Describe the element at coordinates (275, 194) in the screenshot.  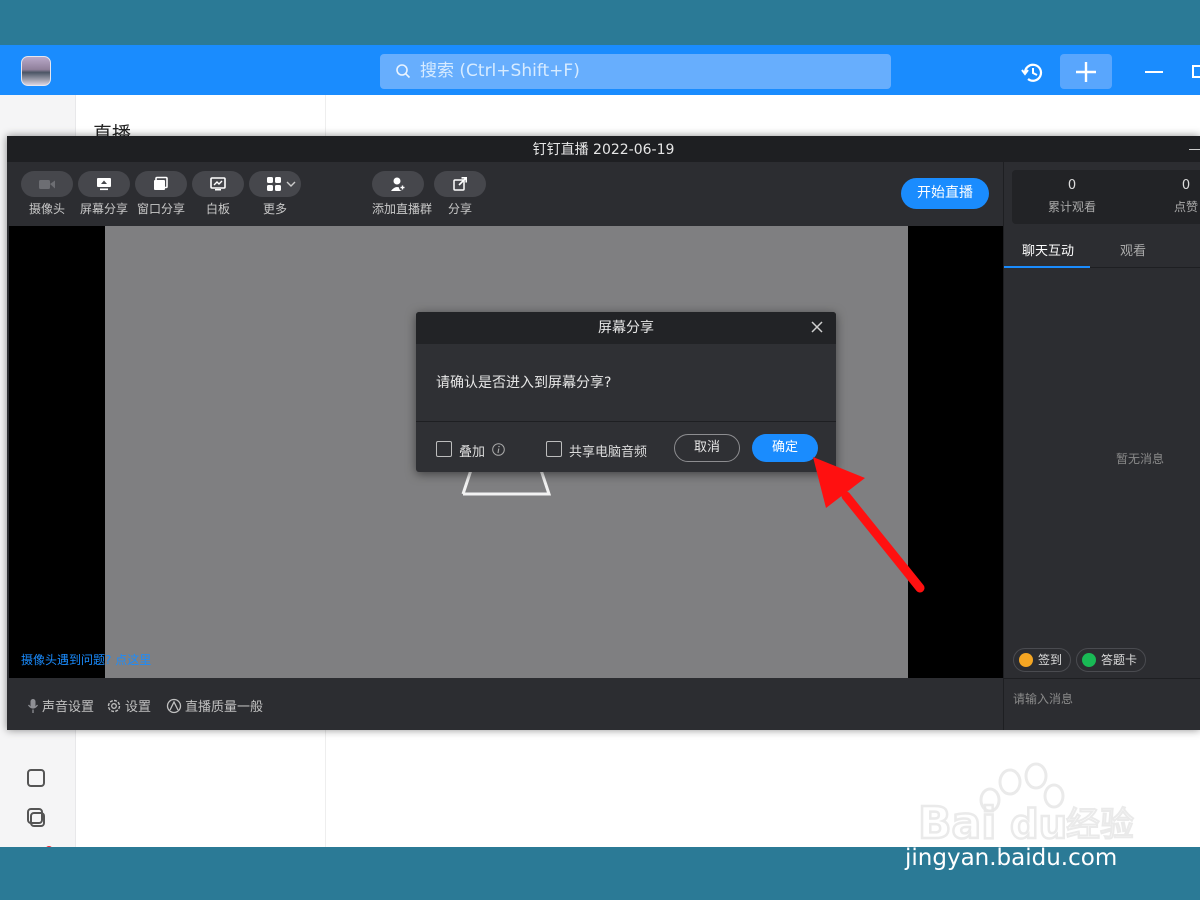
I see `more-button: 更多` at that location.